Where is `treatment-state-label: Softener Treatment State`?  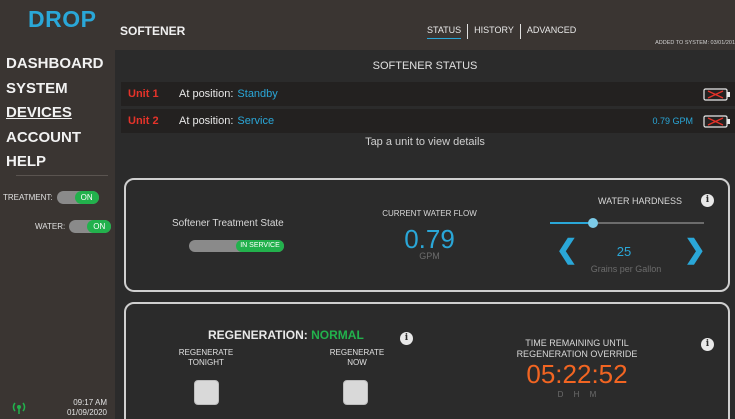 treatment-state-label: Softener Treatment State is located at coordinates (228, 223).